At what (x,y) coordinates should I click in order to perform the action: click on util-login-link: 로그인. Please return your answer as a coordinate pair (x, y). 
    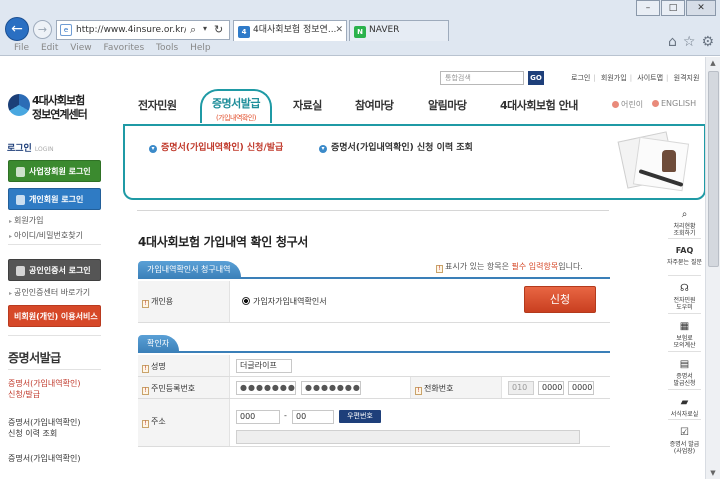
    Looking at the image, I should click on (580, 78).